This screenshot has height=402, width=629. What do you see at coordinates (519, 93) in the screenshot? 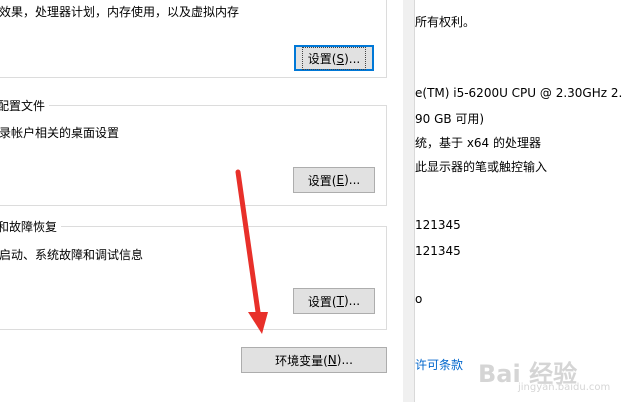
I see `processor-value: e(TM) i5-6200U CPU @ 2.30GHz 2.` at bounding box center [519, 93].